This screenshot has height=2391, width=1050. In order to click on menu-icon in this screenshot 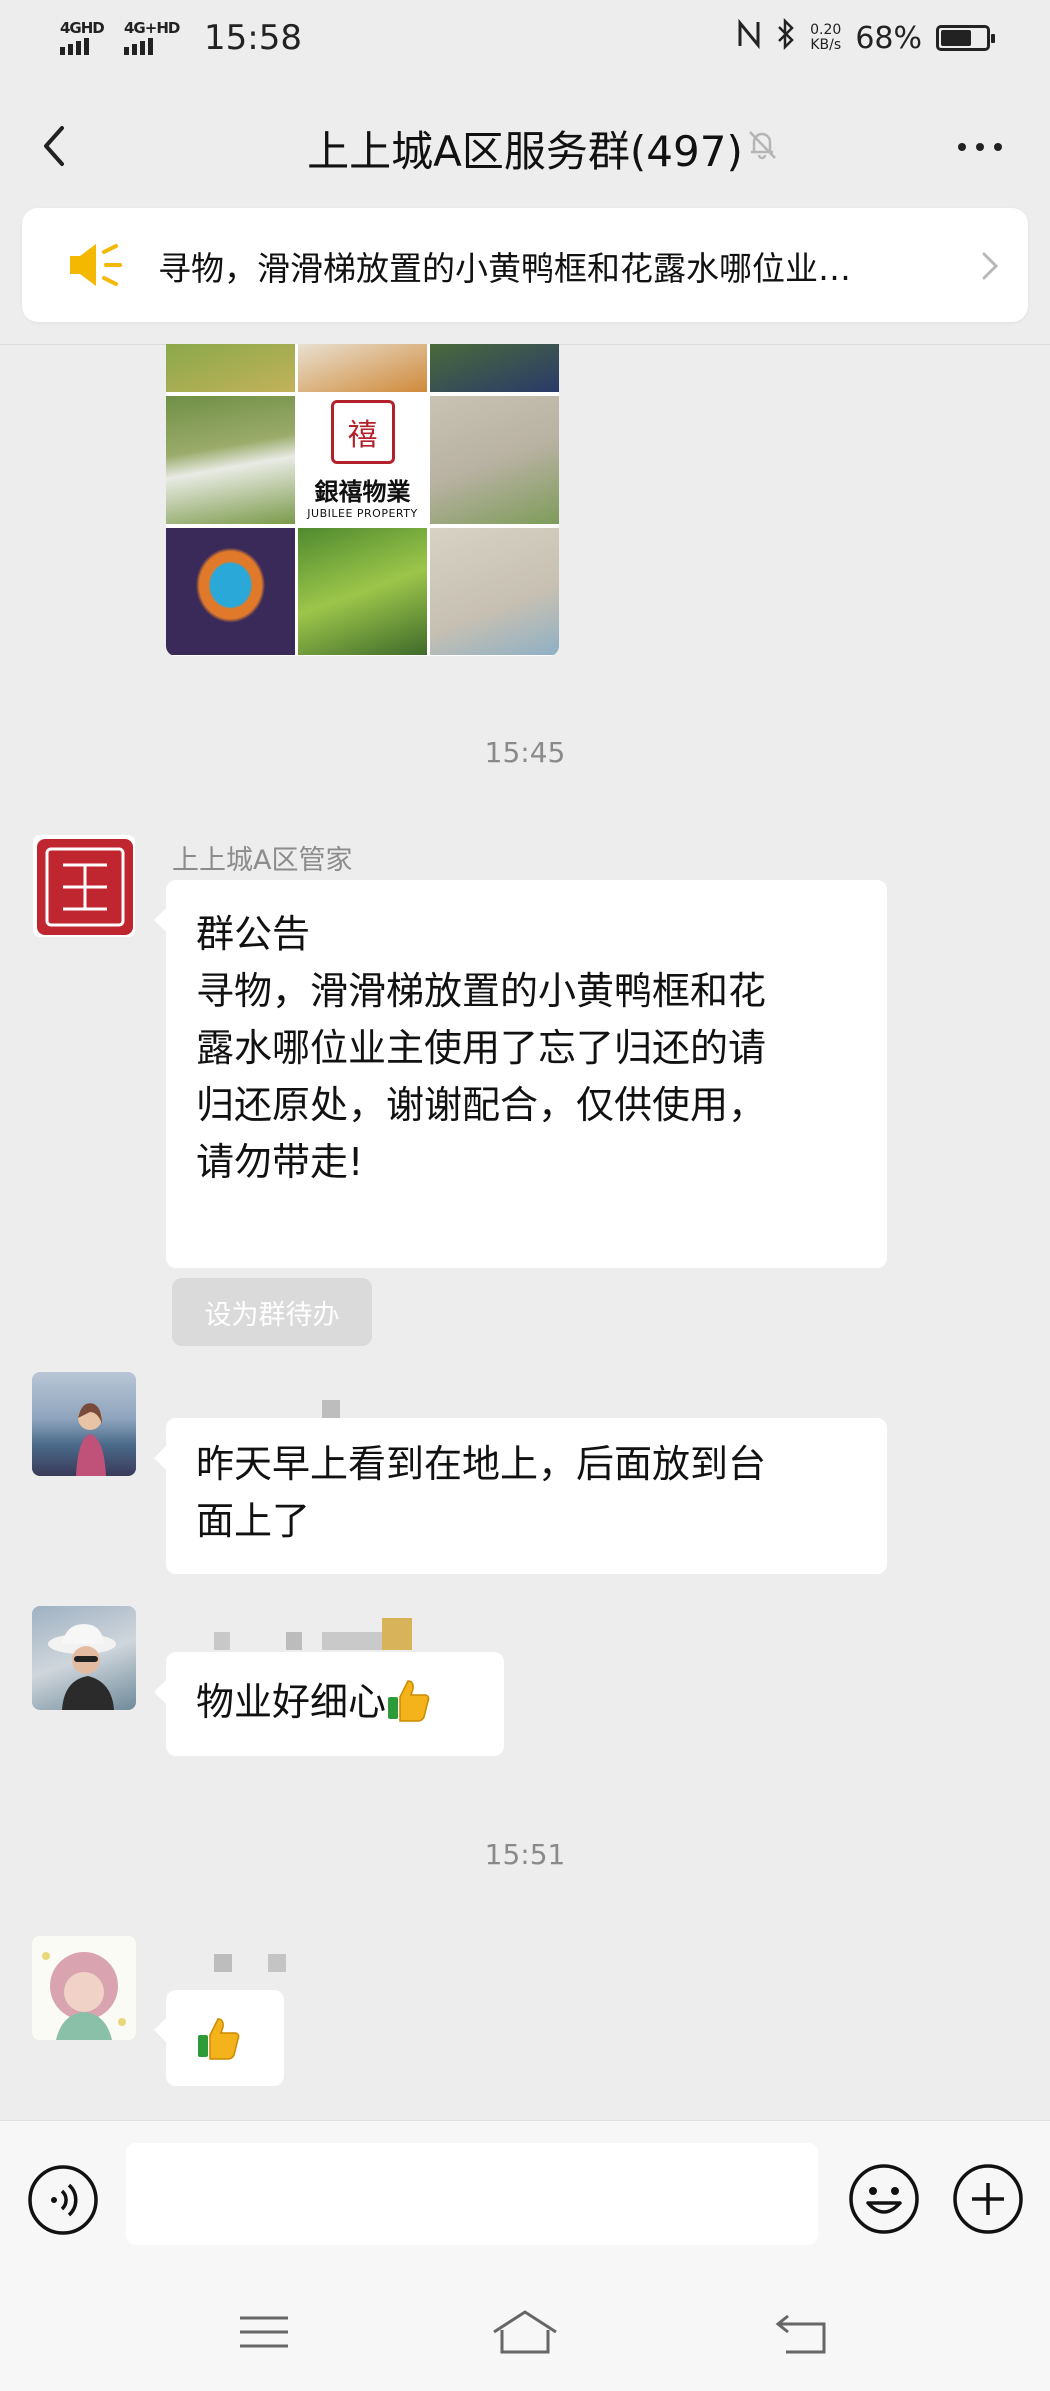, I will do `click(264, 2333)`.